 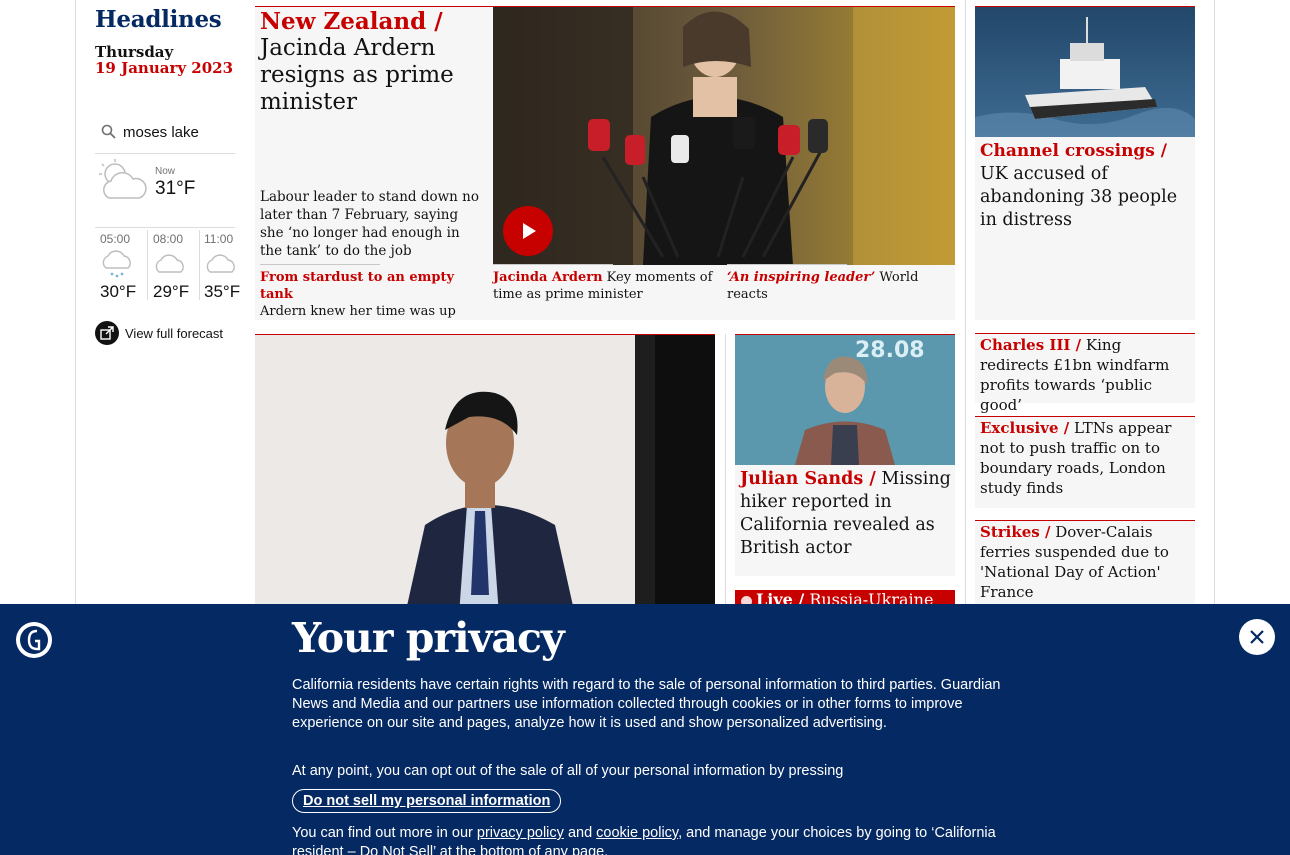 I want to click on forecast-time: 08:00, so click(x=168, y=239).